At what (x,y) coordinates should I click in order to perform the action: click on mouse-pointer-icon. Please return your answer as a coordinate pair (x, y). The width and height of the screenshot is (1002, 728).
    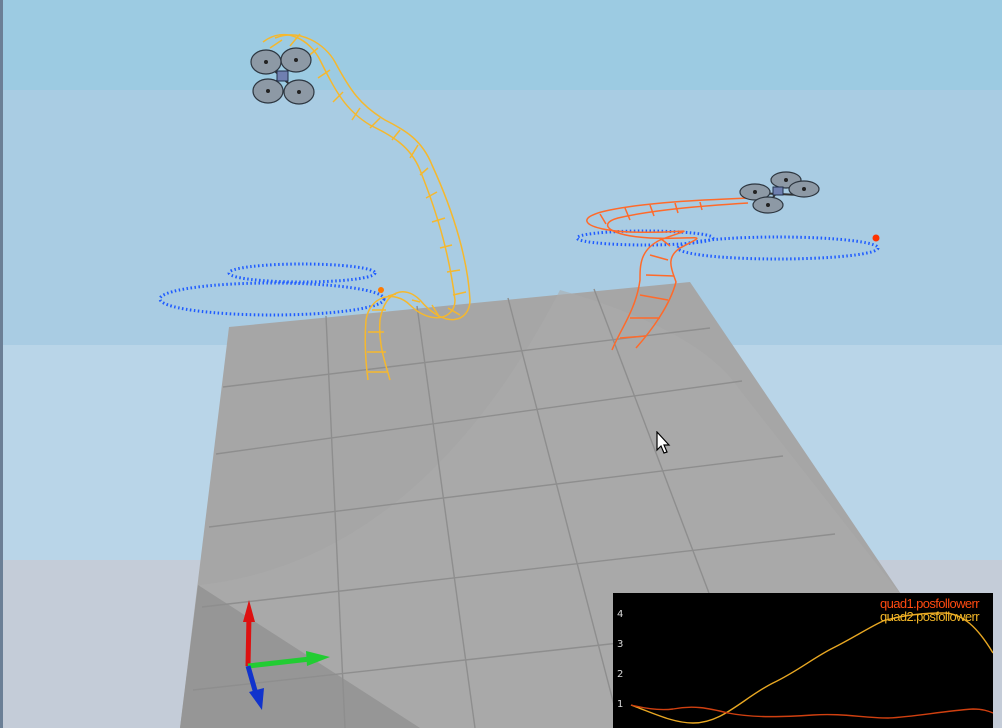
    Looking at the image, I should click on (663, 442).